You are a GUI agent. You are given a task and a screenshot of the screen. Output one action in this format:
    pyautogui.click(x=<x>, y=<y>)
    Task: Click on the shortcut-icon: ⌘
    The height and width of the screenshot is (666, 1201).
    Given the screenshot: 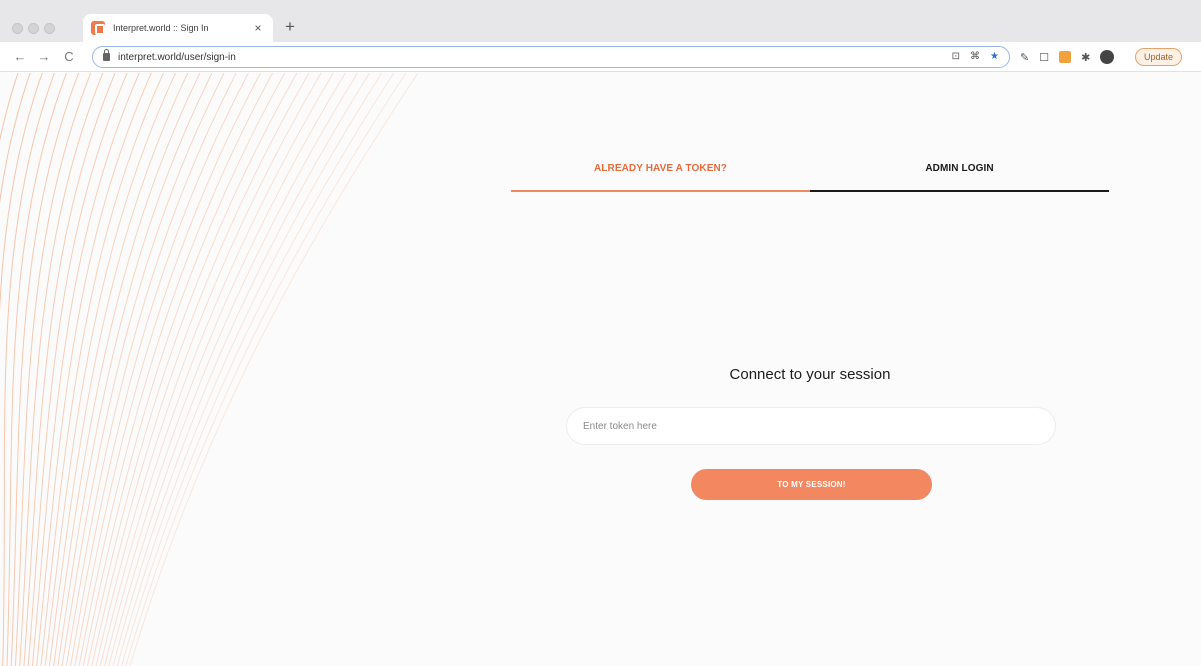 What is the action you would take?
    pyautogui.click(x=975, y=56)
    